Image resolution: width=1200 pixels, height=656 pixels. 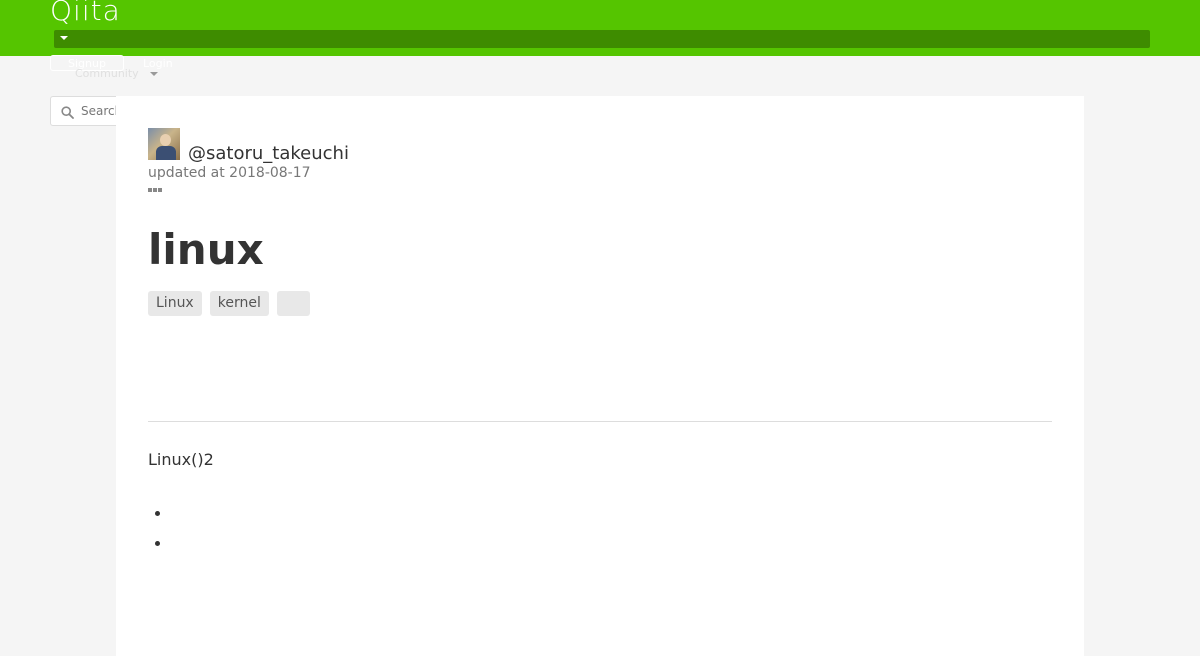 I want to click on chevron-down-icon, so click(x=154, y=74).